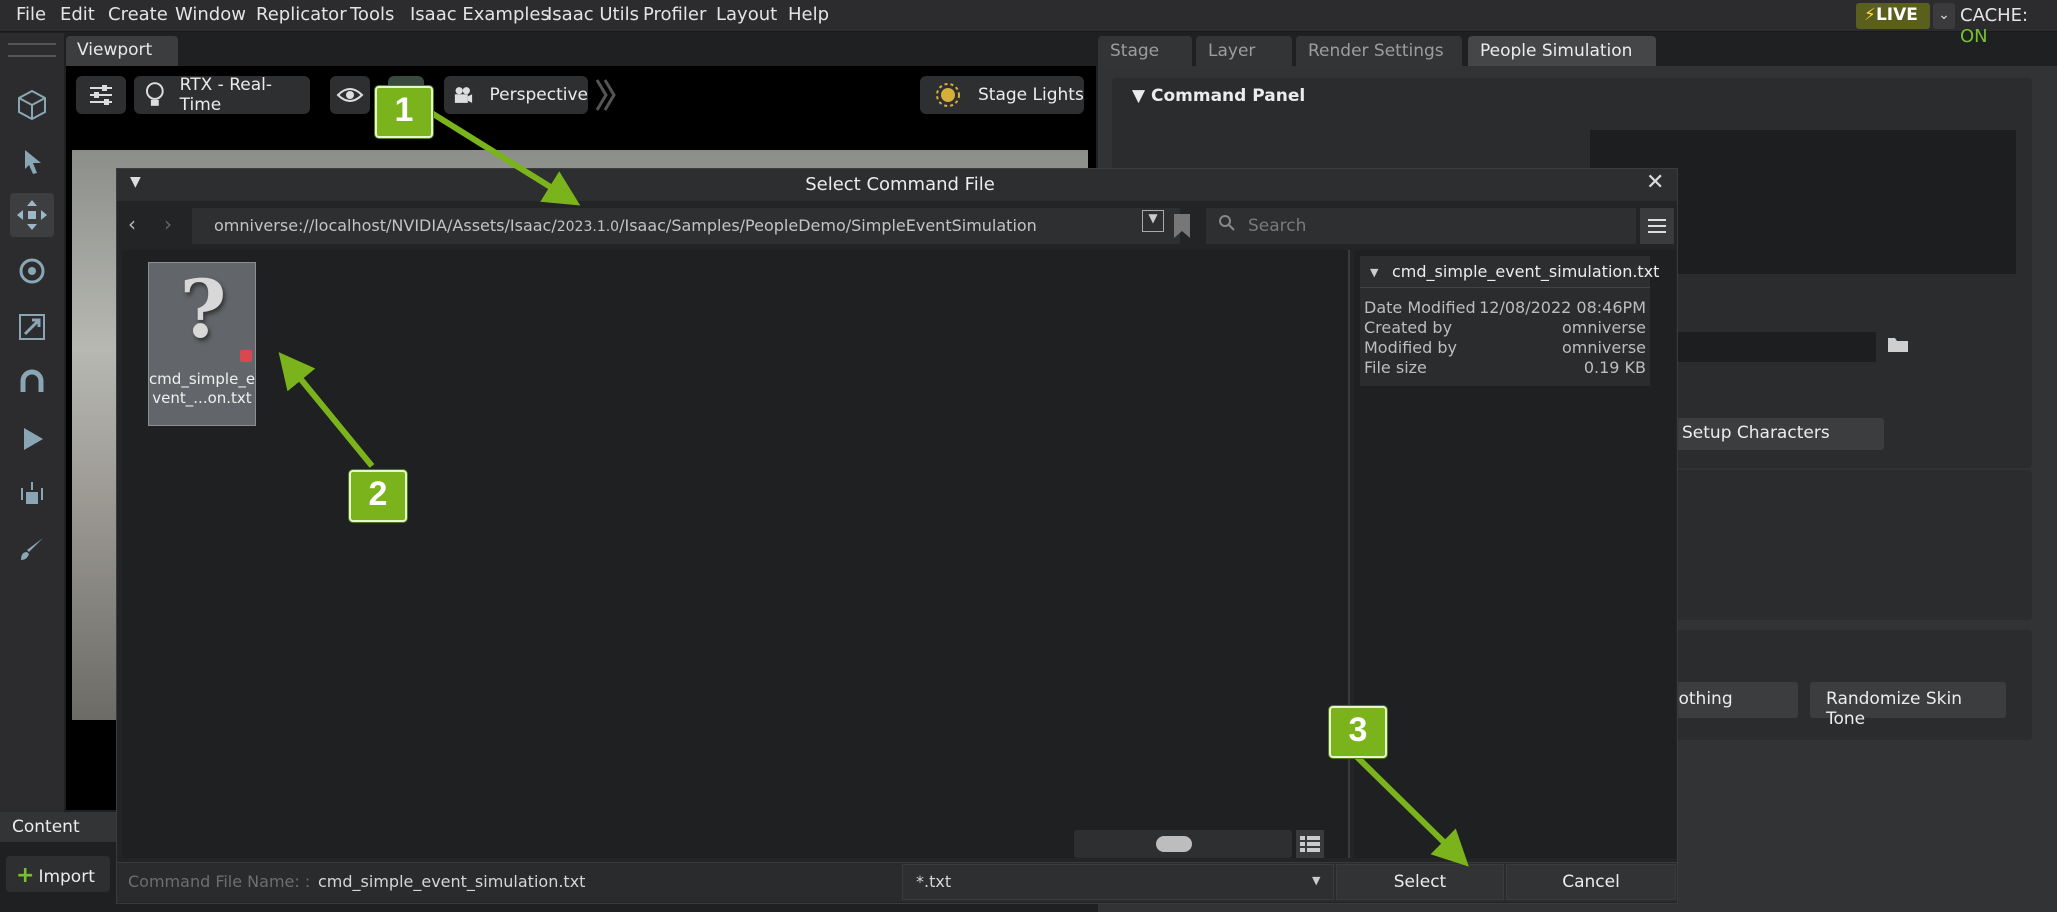 This screenshot has height=912, width=2057. Describe the element at coordinates (1358, 732) in the screenshot. I see `callout-badge-3: 3` at that location.